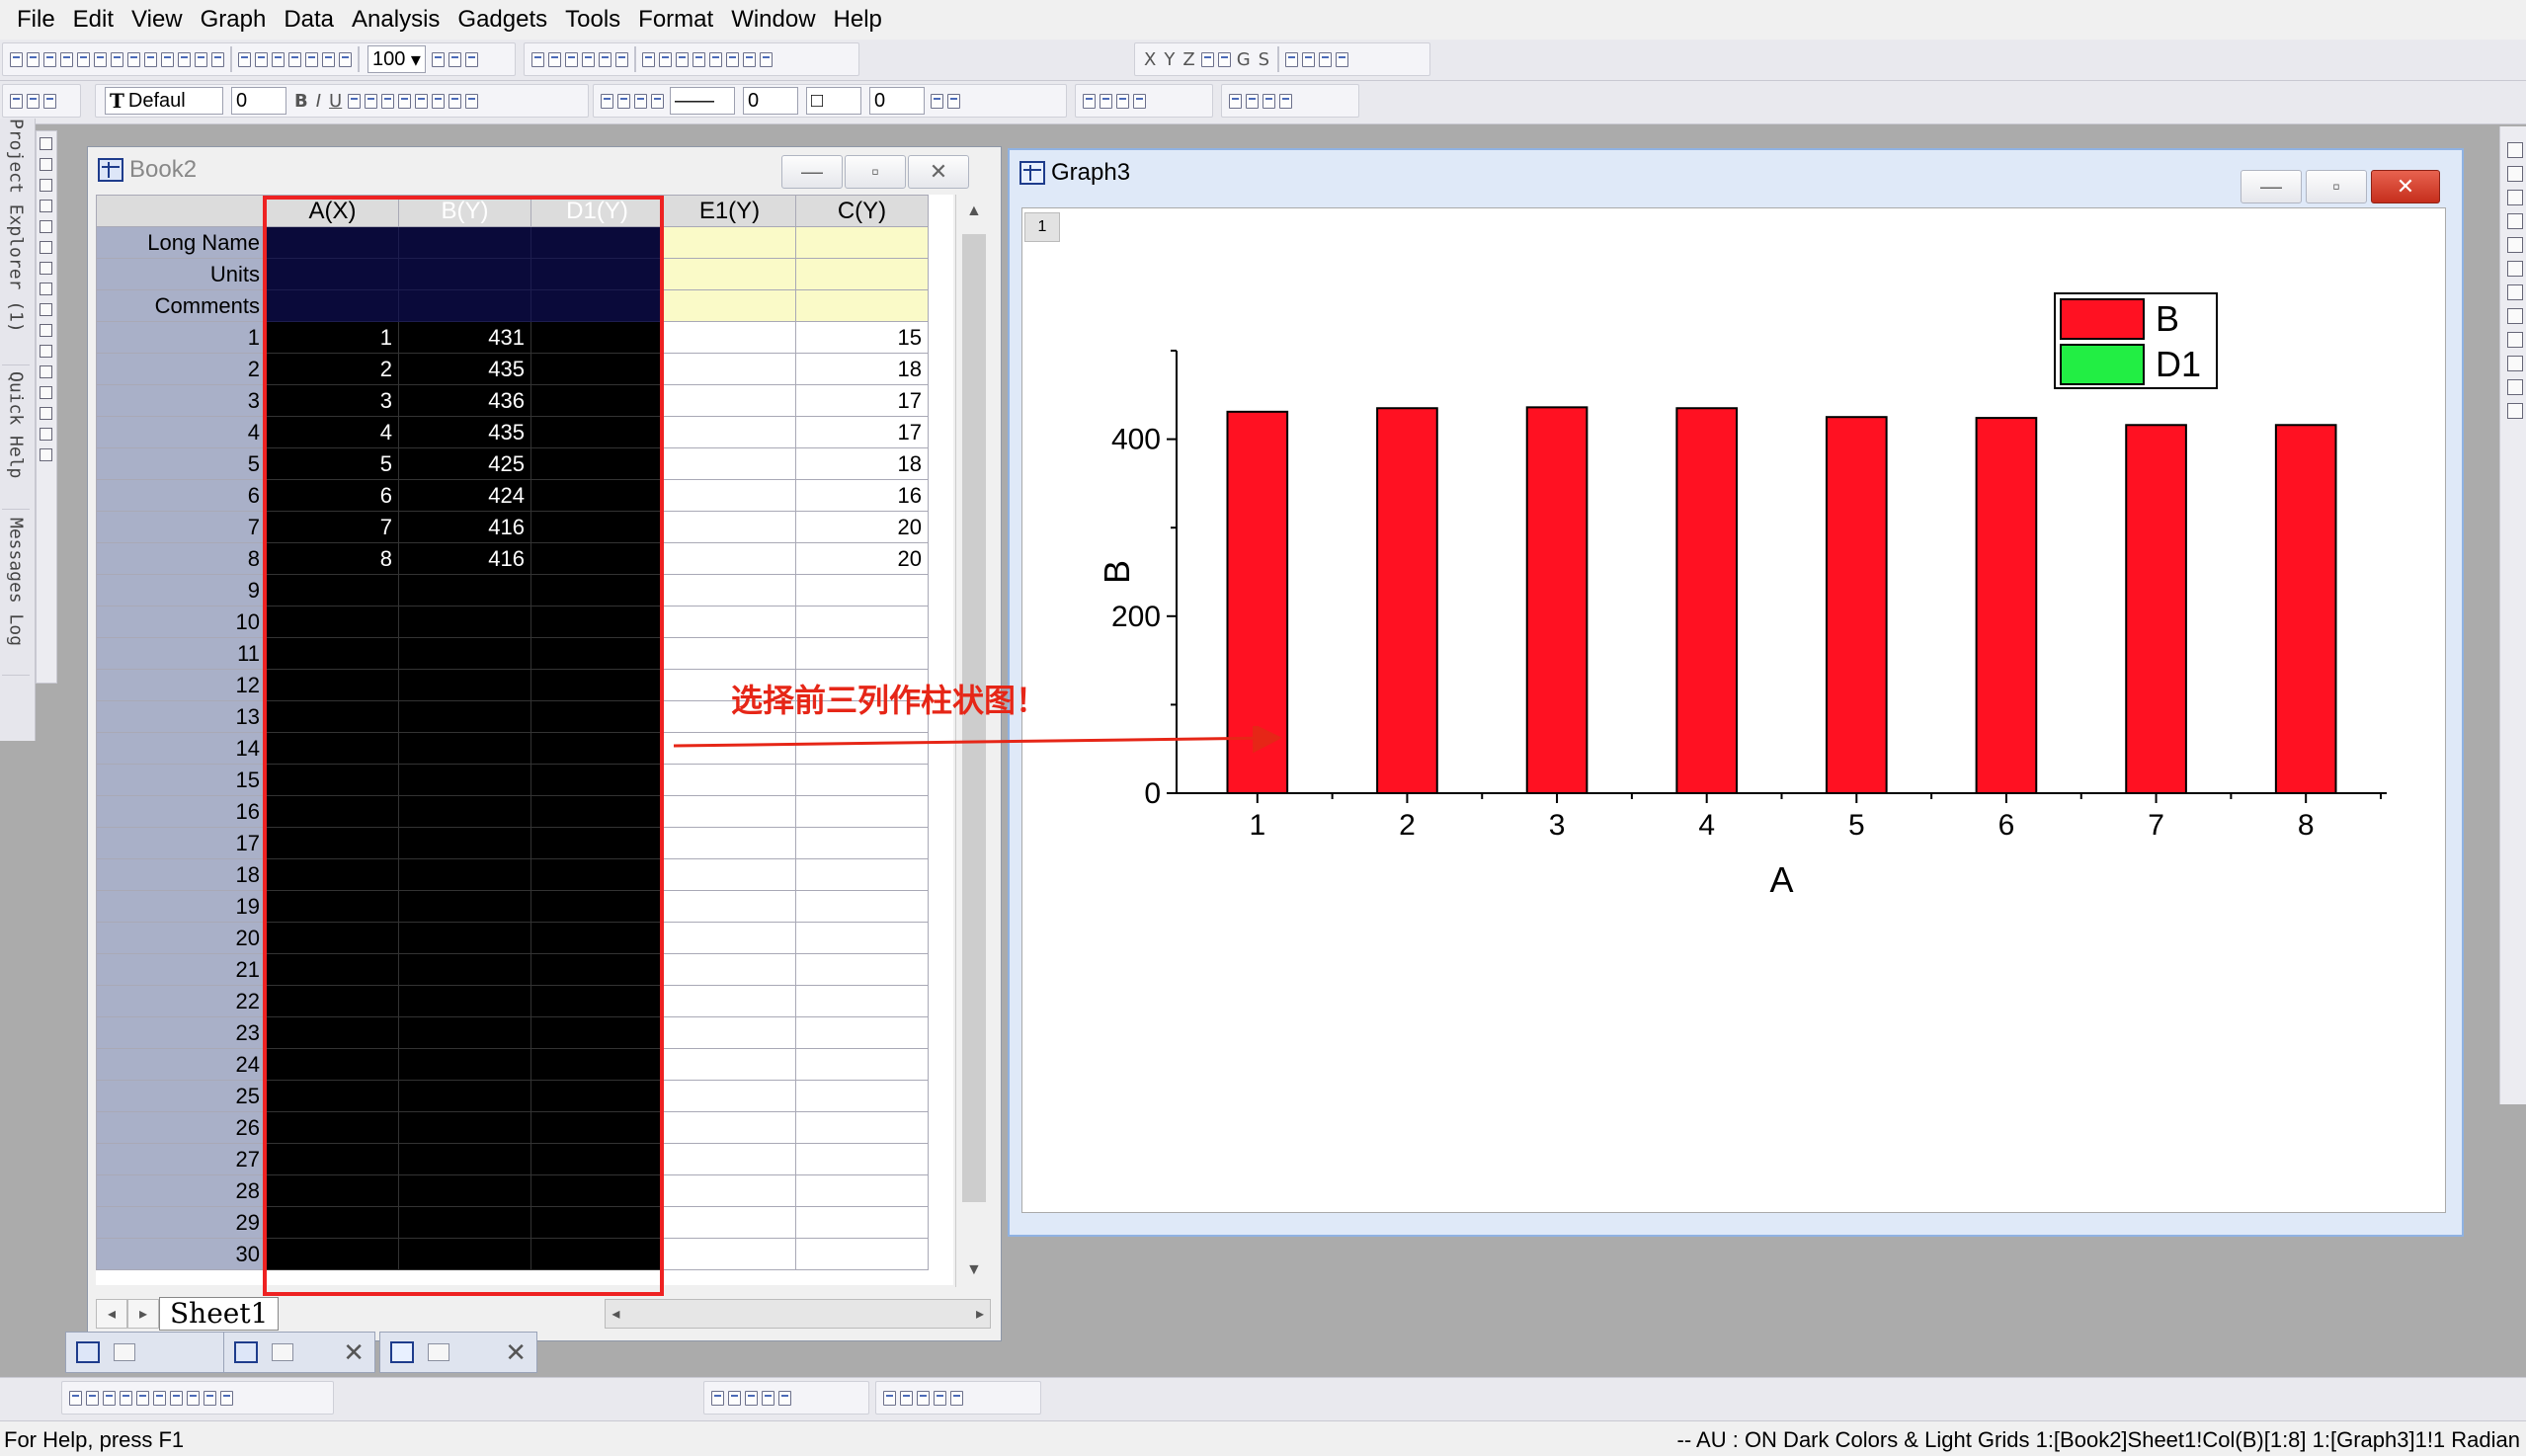  I want to click on row-number: 21, so click(181, 969).